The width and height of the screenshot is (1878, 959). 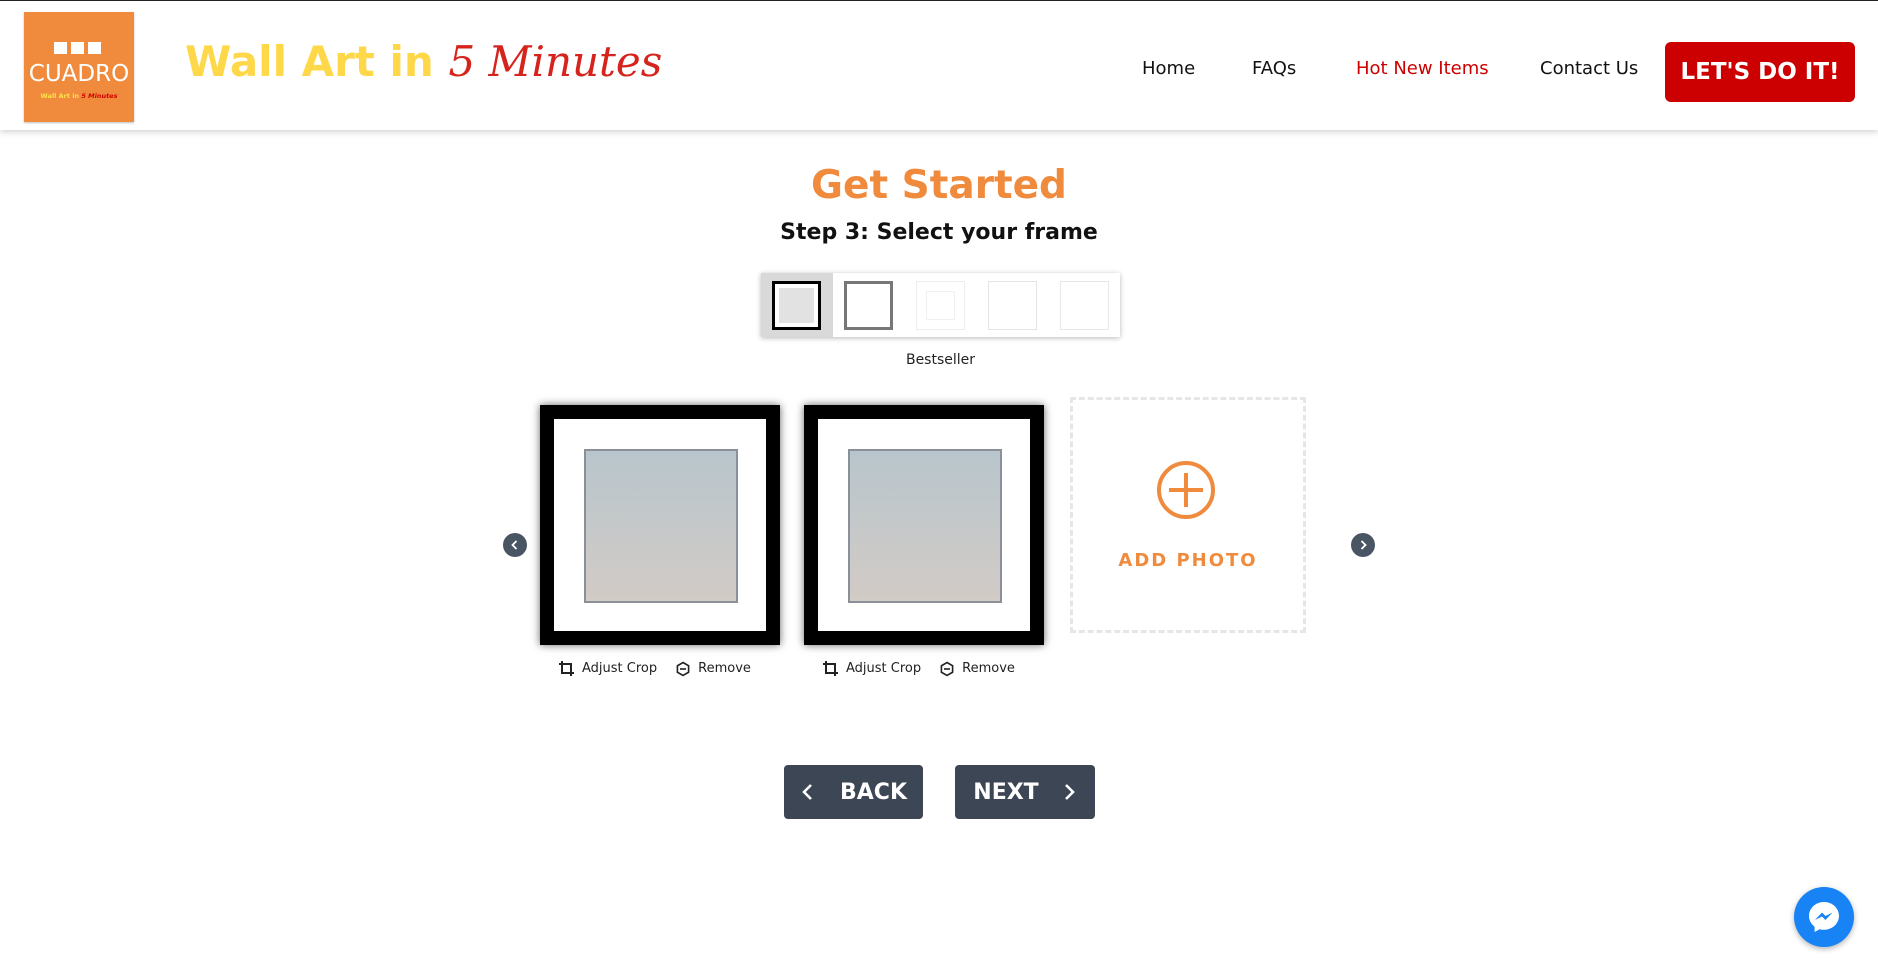 I want to click on photo-1-actions: Adjust Crop Remove, so click(x=654, y=668).